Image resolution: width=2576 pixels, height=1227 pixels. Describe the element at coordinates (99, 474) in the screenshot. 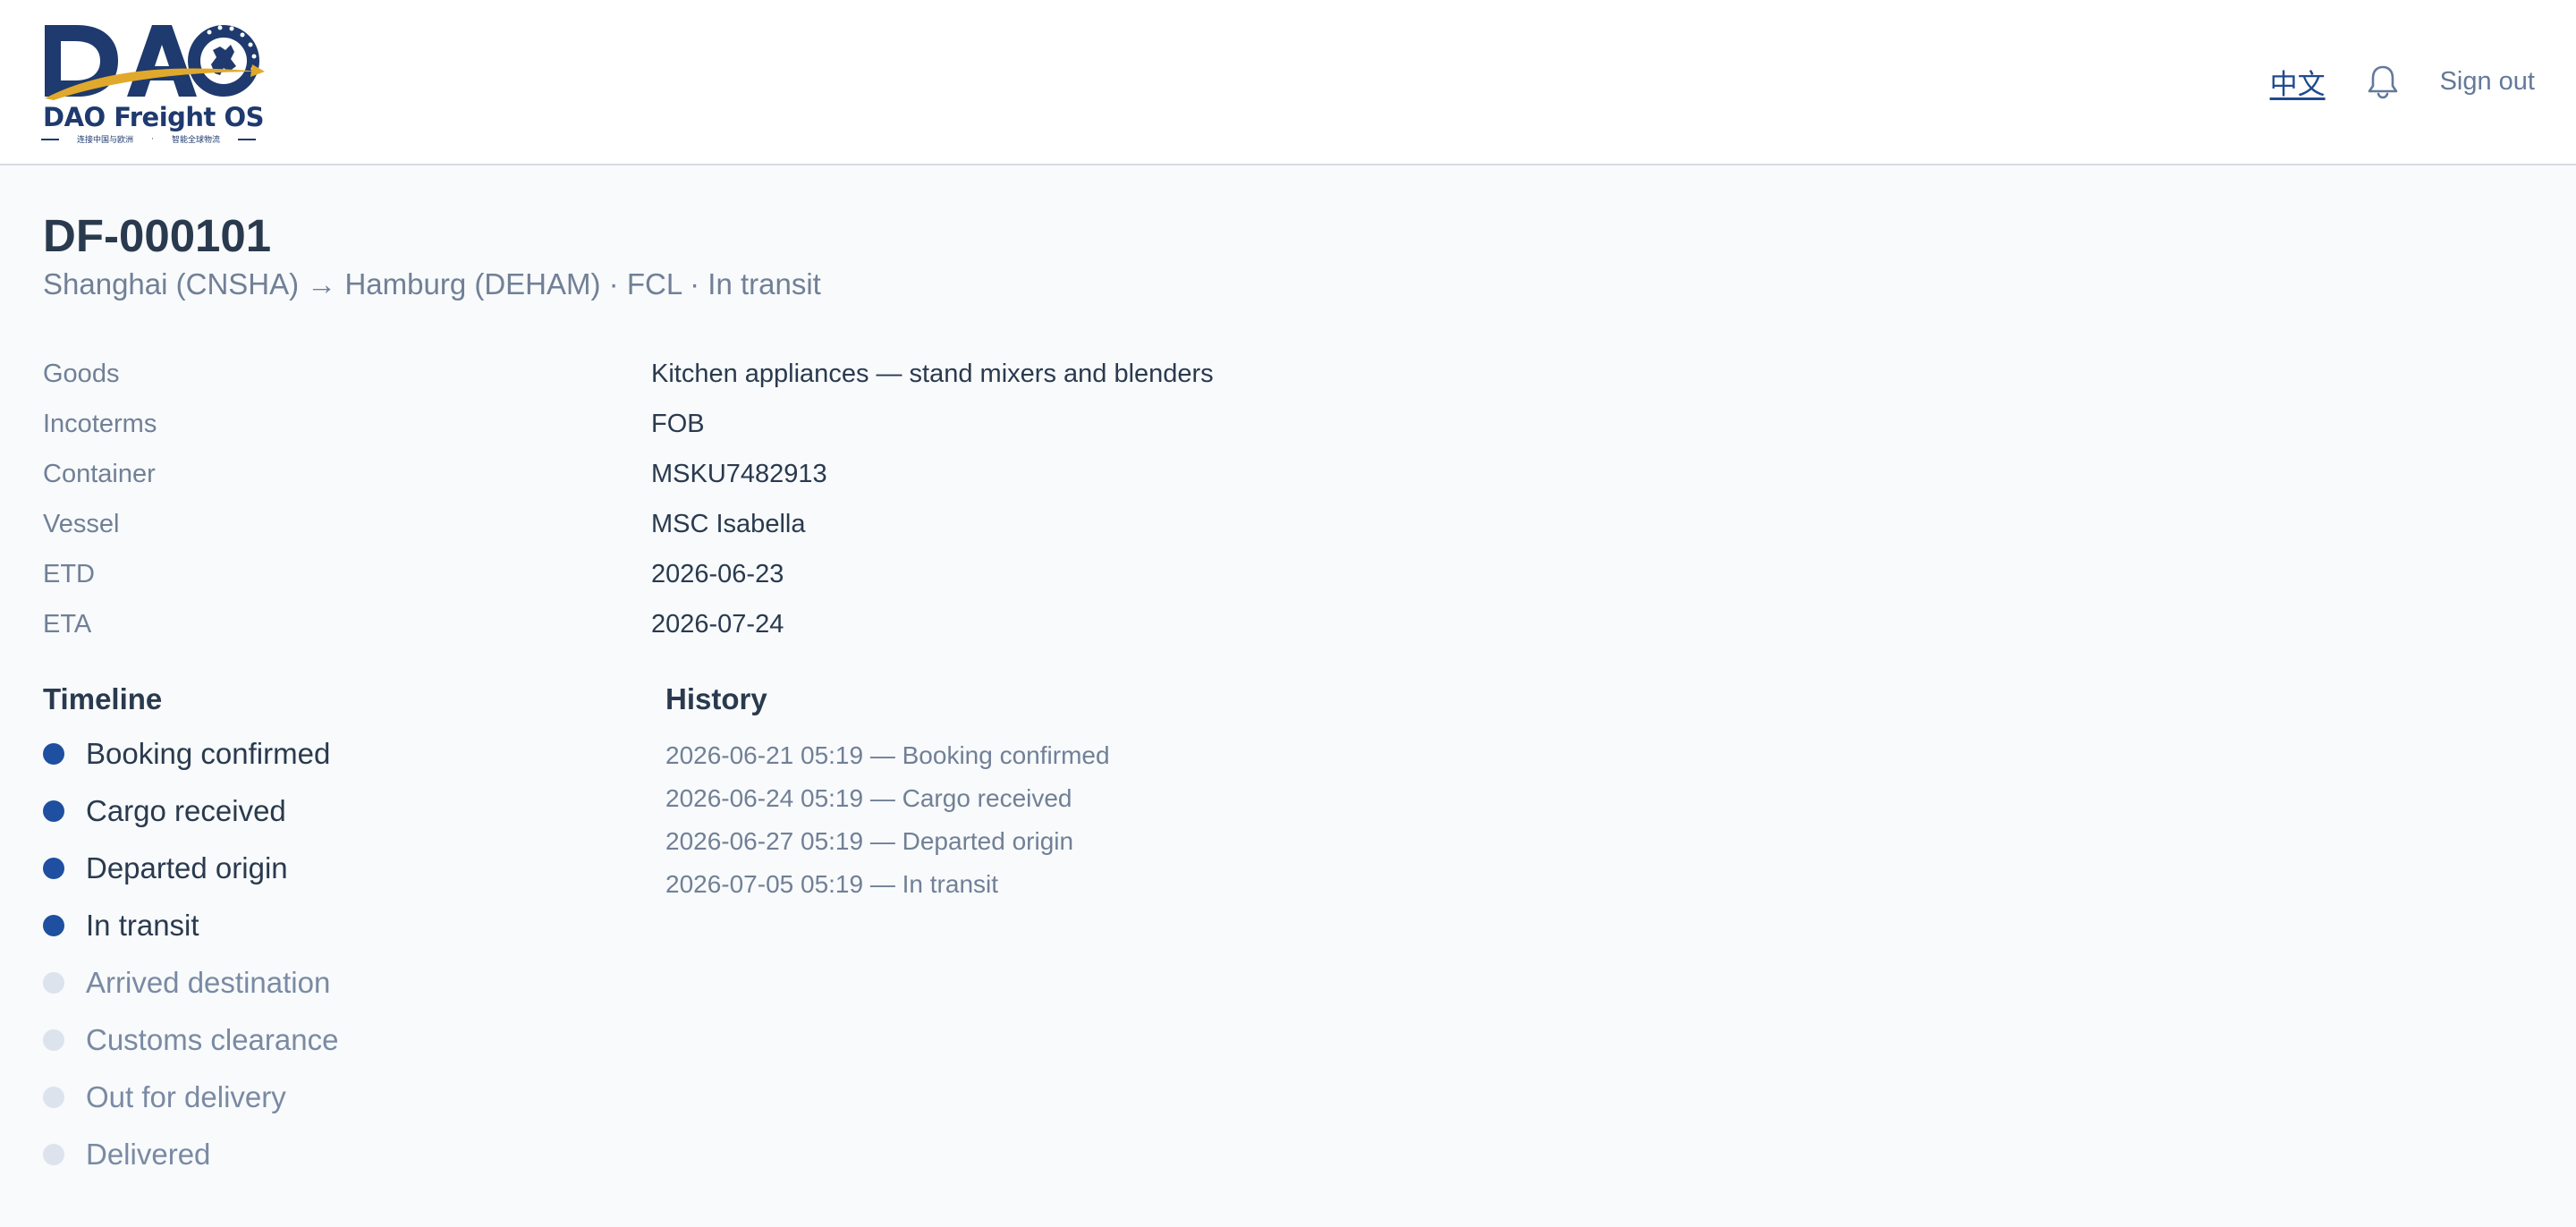

I see `detail-label: Container` at that location.